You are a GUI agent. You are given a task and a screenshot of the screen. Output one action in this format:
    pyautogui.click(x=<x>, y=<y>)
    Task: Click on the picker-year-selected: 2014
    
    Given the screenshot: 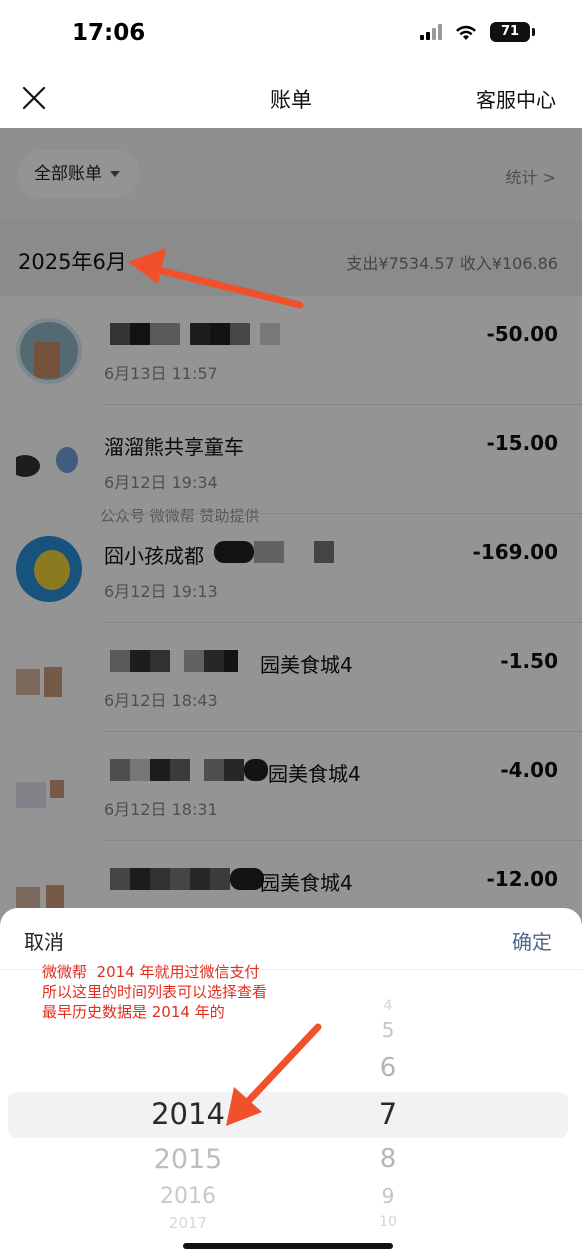 What is the action you would take?
    pyautogui.click(x=188, y=1114)
    